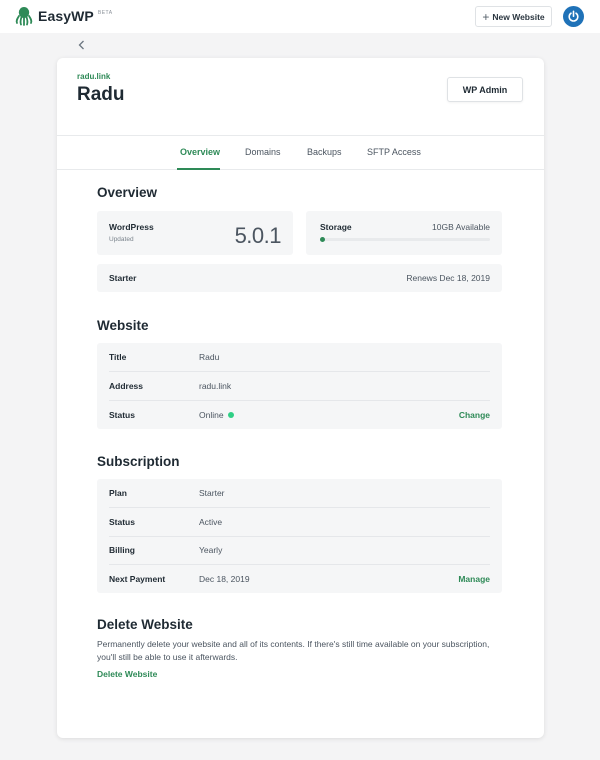 This screenshot has width=600, height=760. Describe the element at coordinates (461, 227) in the screenshot. I see `storage-available: 10GB Available` at that location.